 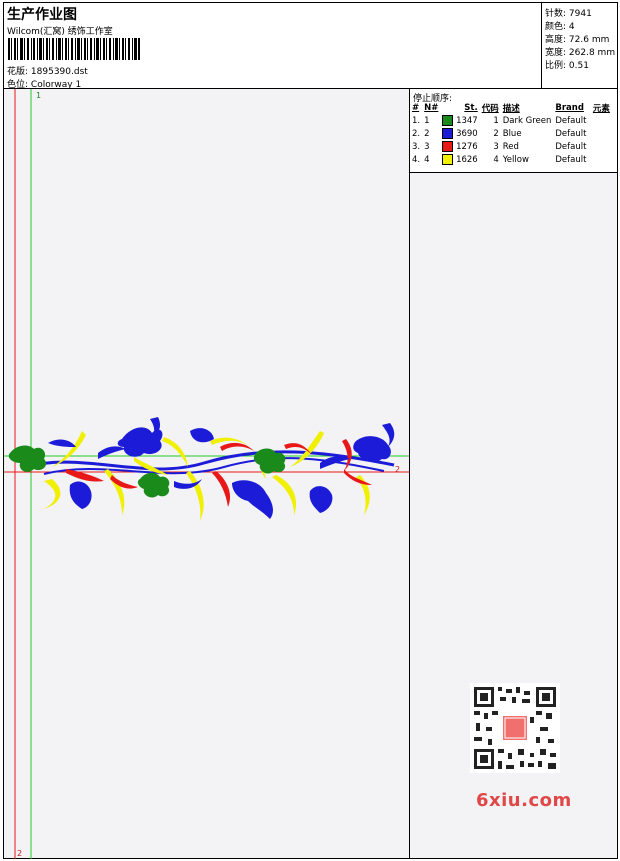 I want to click on embroidery-motif, so click(x=201, y=469).